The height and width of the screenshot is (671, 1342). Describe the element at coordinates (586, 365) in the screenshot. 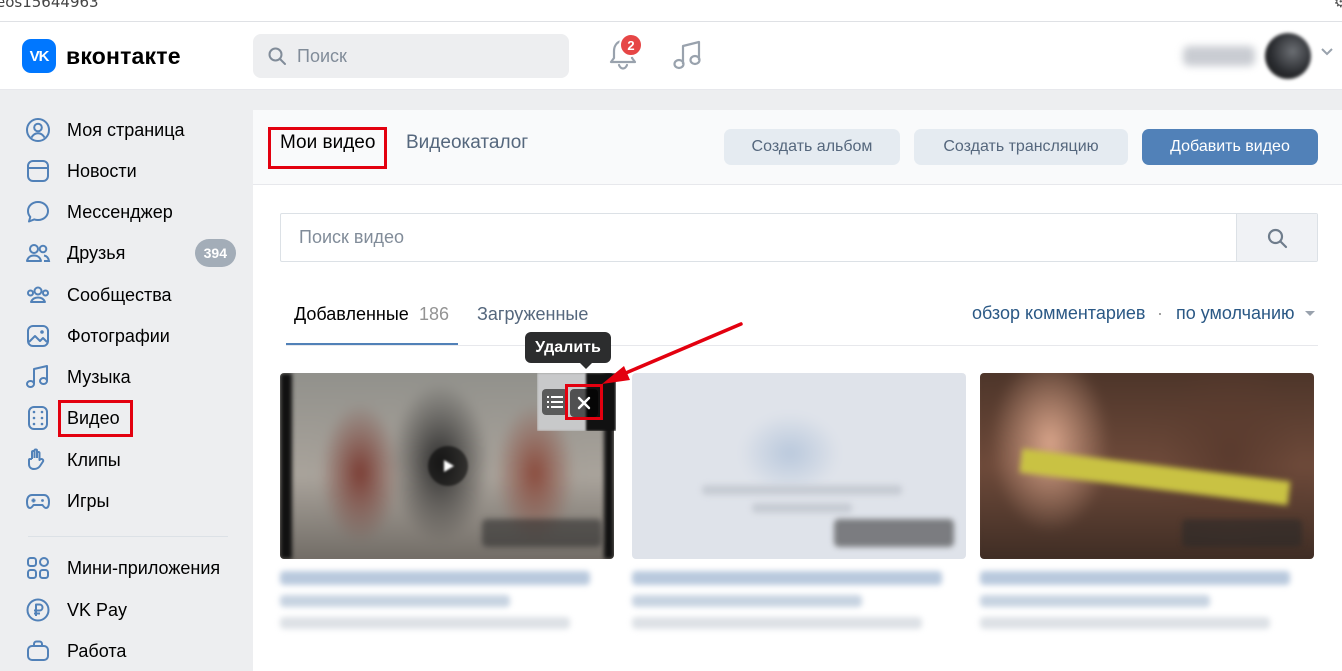

I see `tooltip-tail` at that location.